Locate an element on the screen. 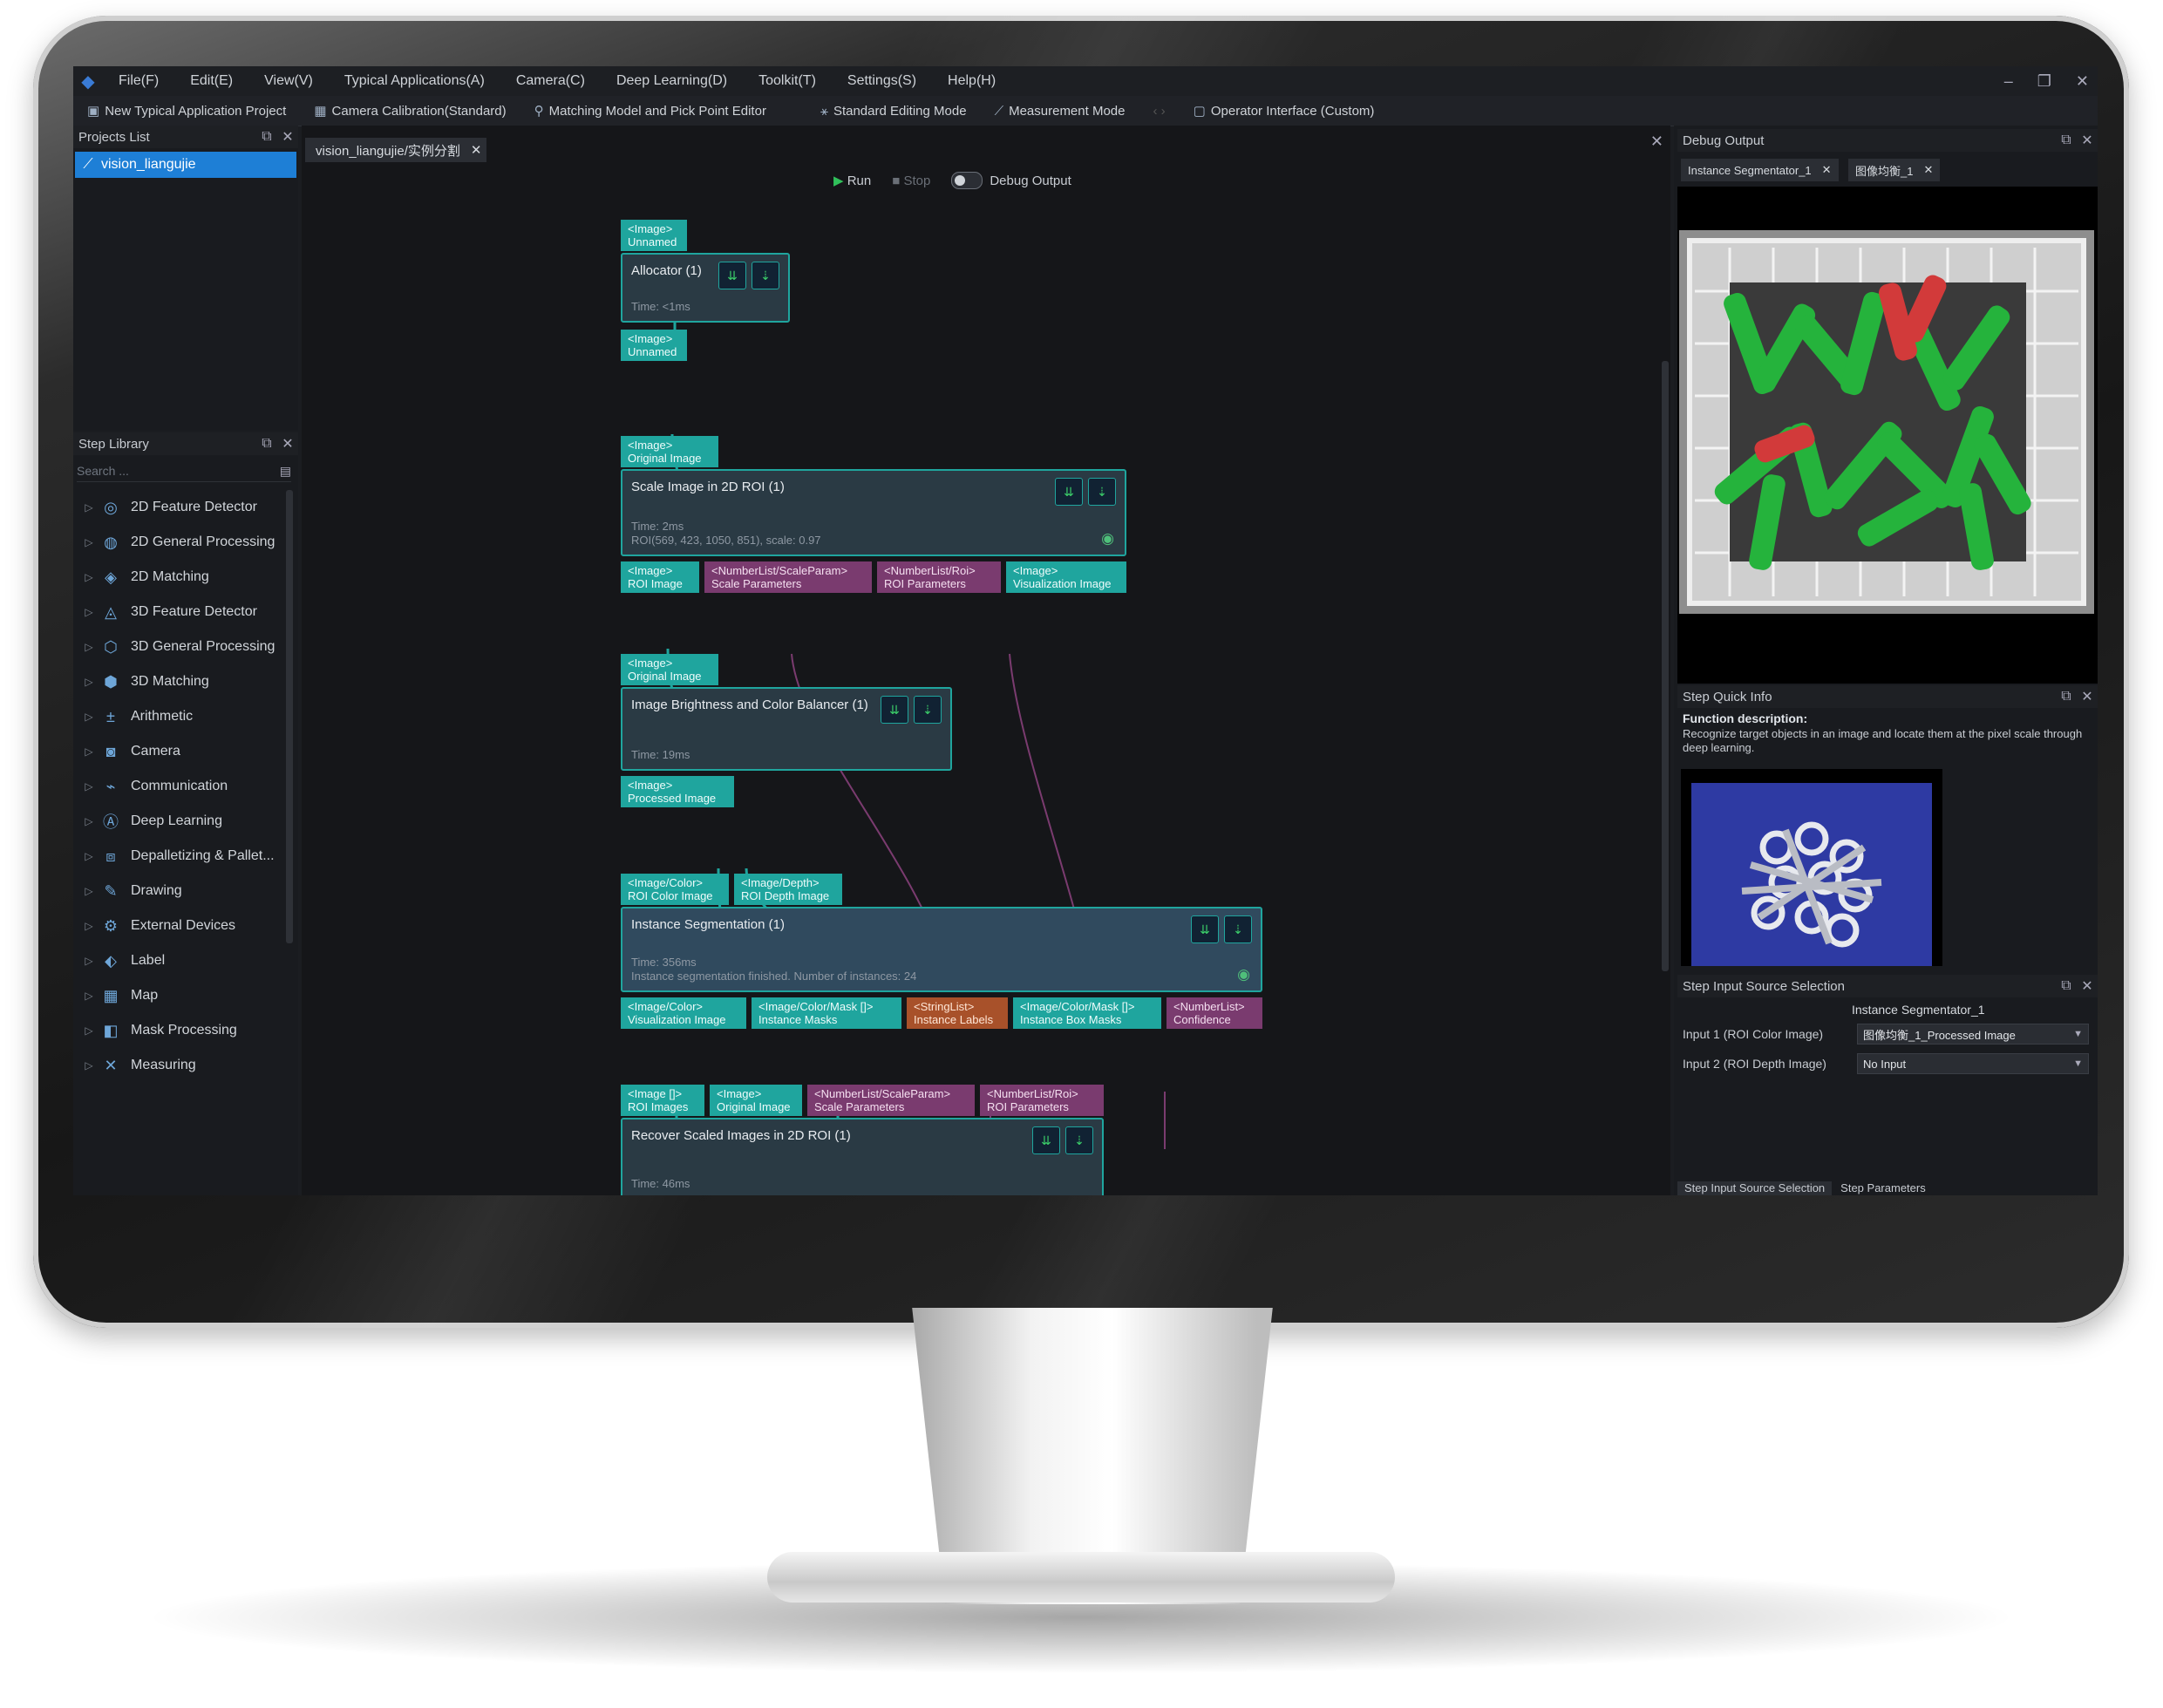  step-category-item: ▷ ± Arithmetic is located at coordinates (176, 717).